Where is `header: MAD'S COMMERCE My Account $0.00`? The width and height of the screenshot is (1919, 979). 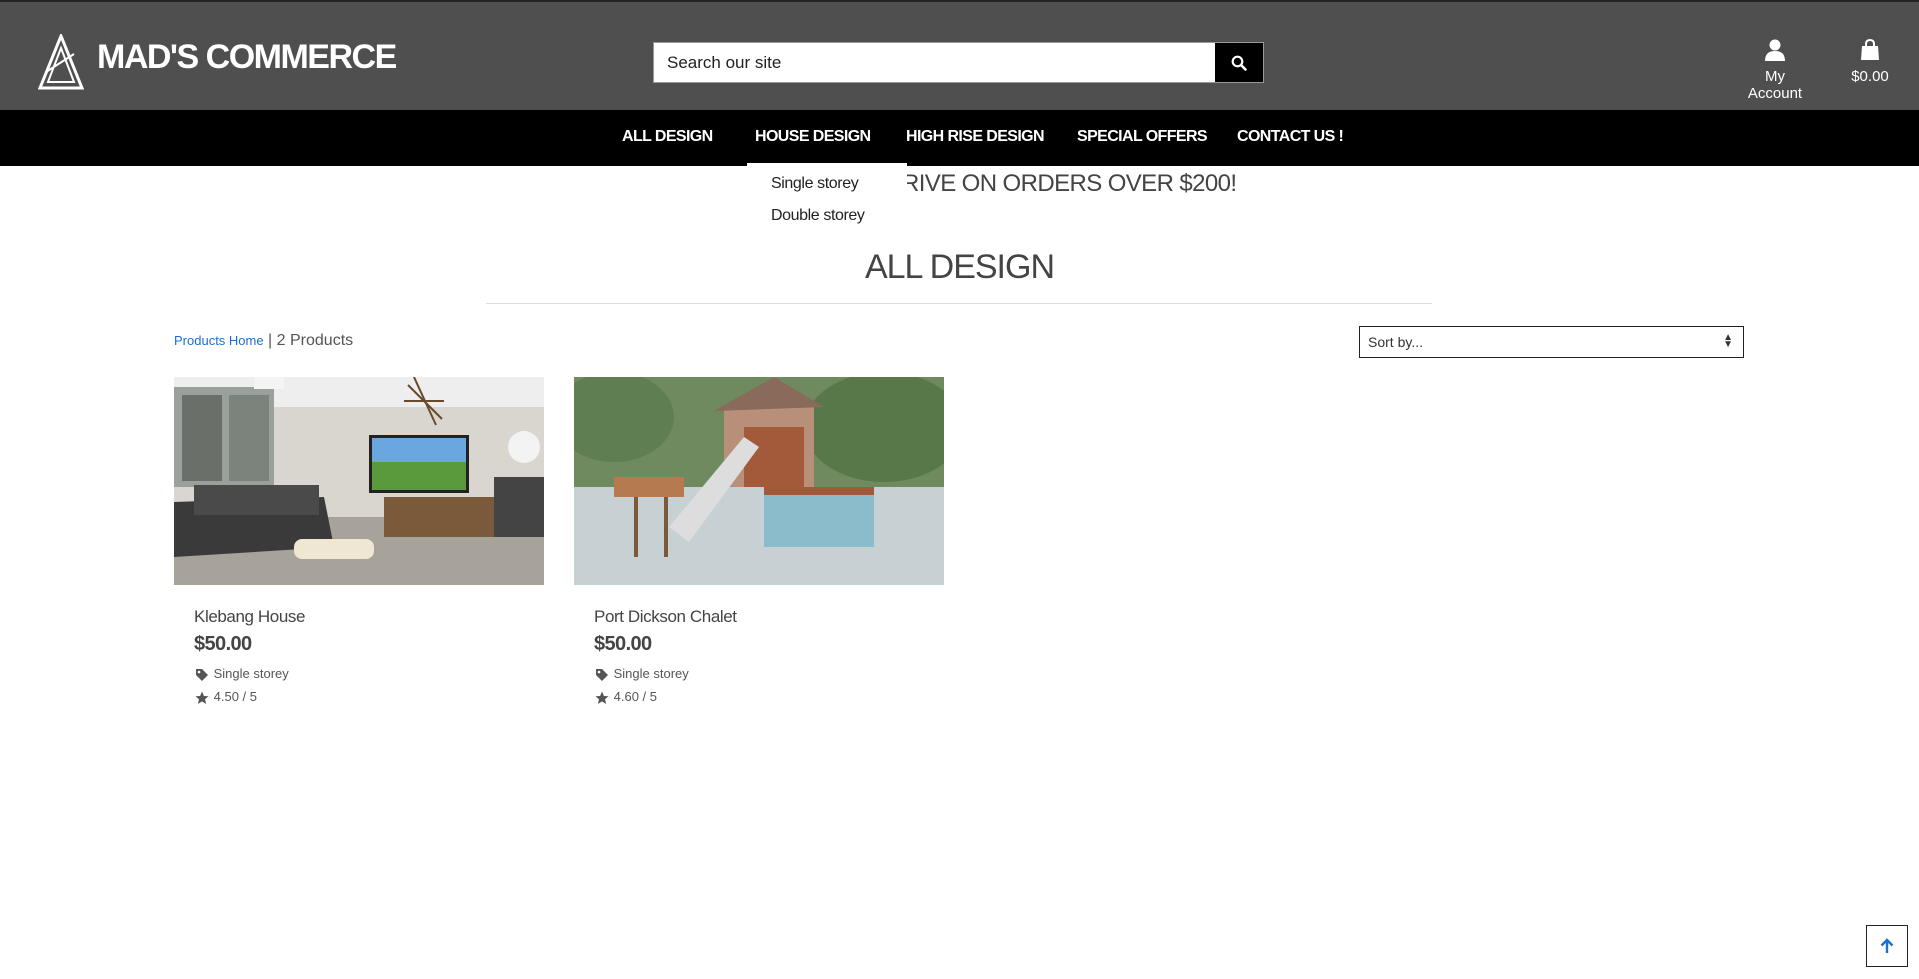
header: MAD'S COMMERCE My Account $0.00 is located at coordinates (959, 55).